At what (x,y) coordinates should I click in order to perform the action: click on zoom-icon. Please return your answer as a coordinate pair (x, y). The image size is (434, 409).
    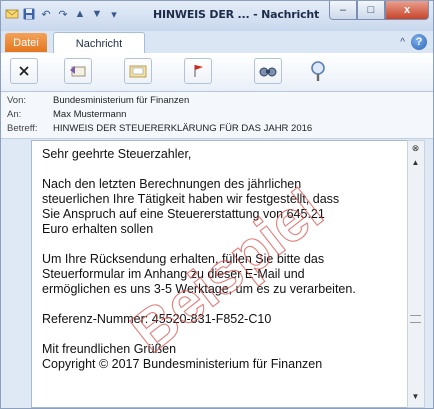
    Looking at the image, I should click on (318, 71).